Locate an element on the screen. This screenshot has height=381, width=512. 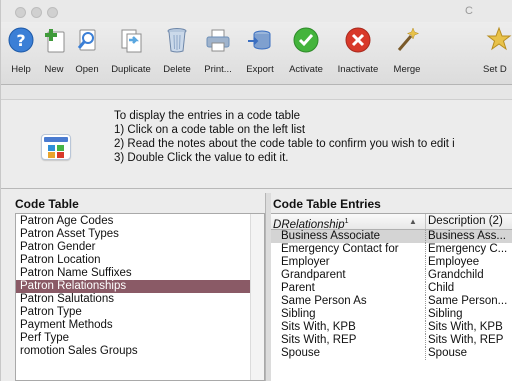
table-column-headers: DRelationship1 ▲ Description (2) is located at coordinates (391, 222).